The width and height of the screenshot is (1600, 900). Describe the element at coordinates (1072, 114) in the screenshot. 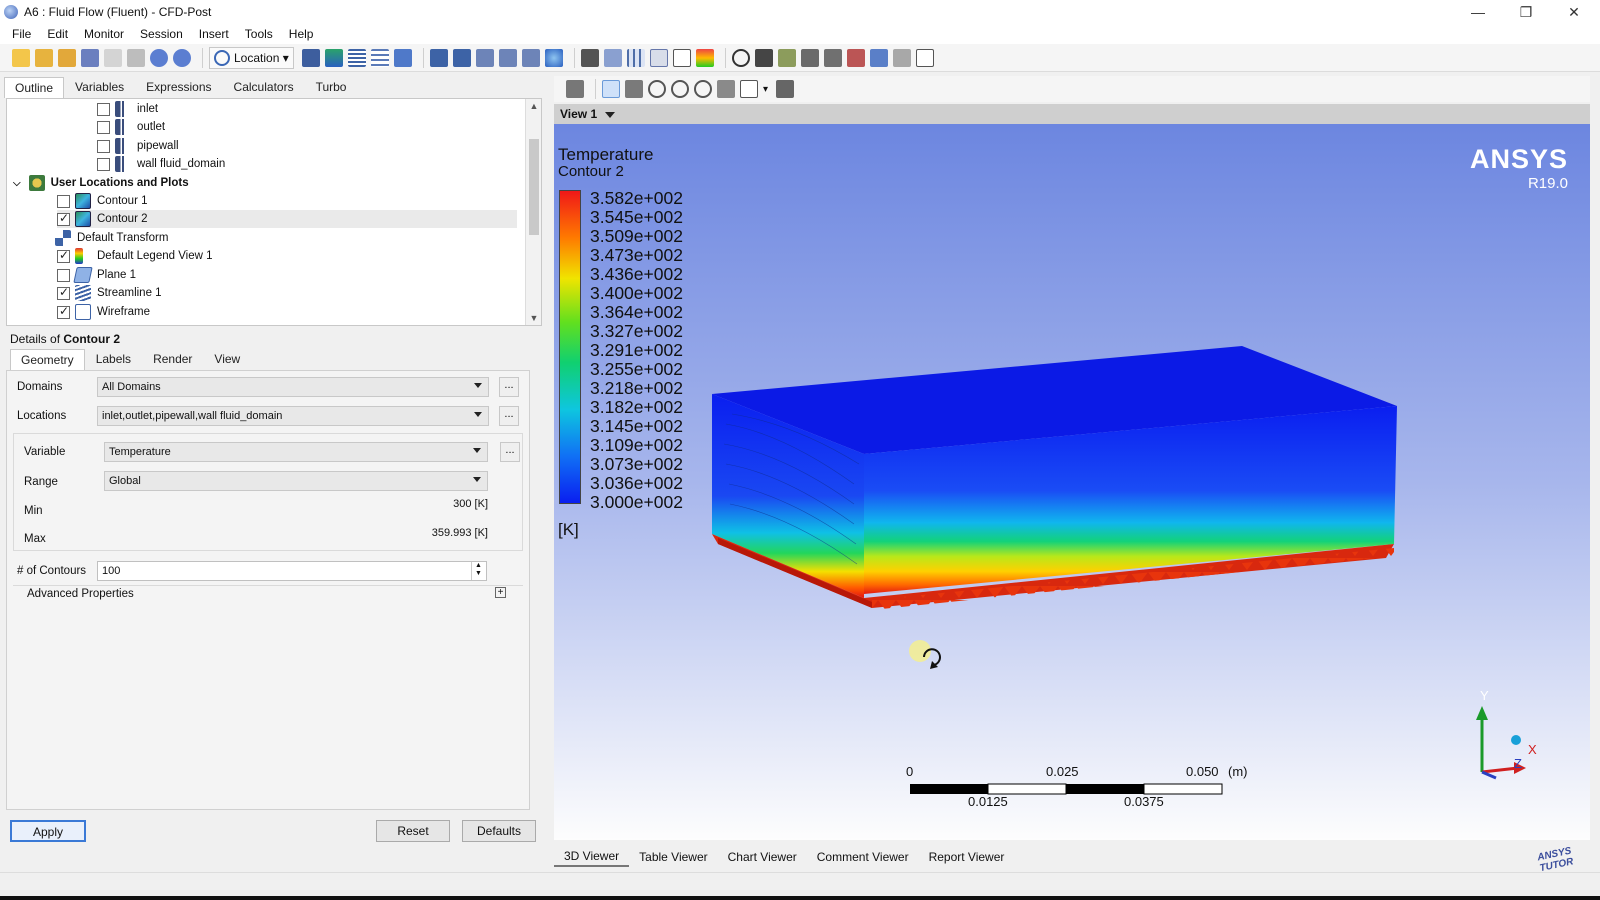

I see `view-selector: View 1` at that location.